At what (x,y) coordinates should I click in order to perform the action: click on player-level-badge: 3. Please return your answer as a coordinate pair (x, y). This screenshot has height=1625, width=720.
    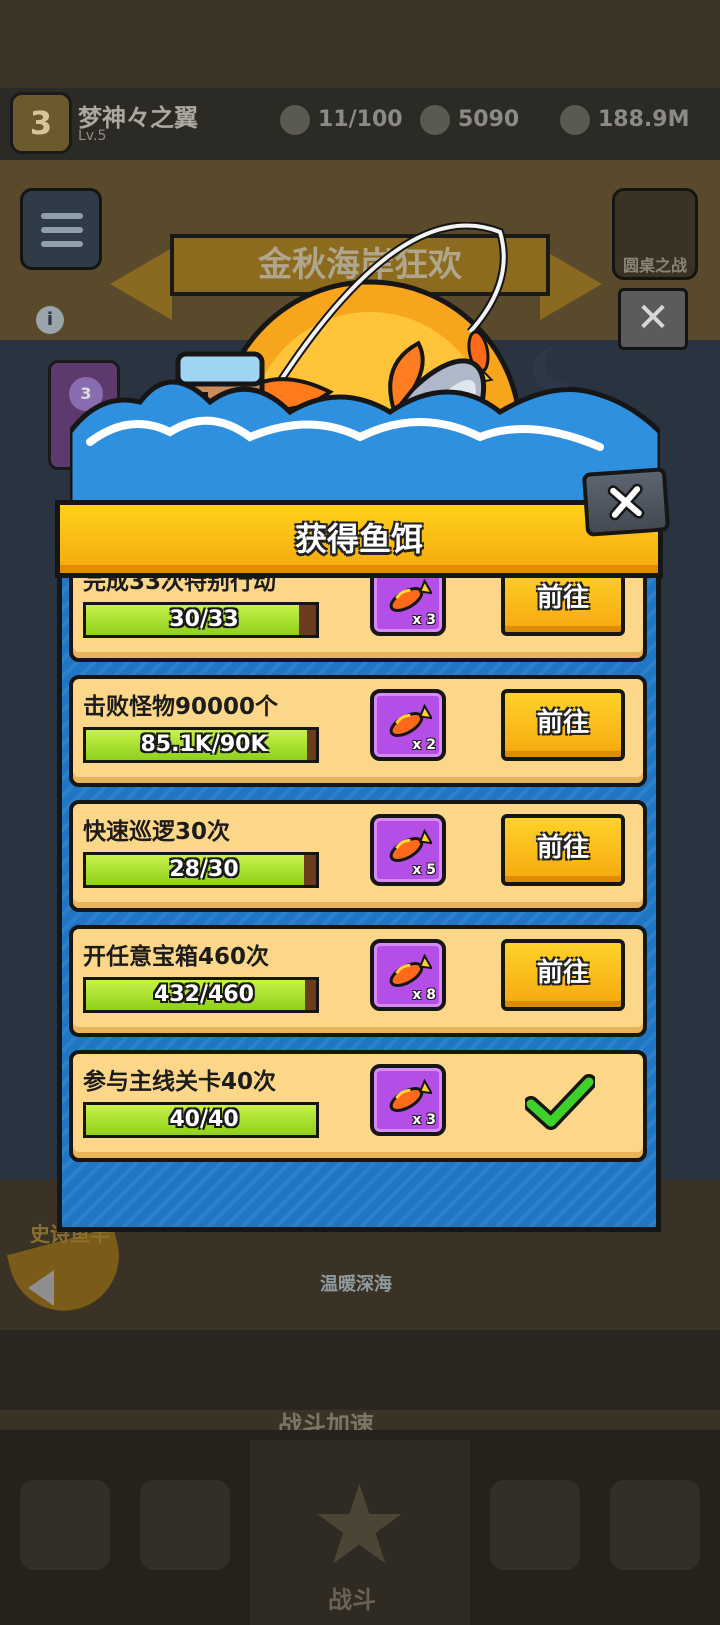
    Looking at the image, I should click on (41, 123).